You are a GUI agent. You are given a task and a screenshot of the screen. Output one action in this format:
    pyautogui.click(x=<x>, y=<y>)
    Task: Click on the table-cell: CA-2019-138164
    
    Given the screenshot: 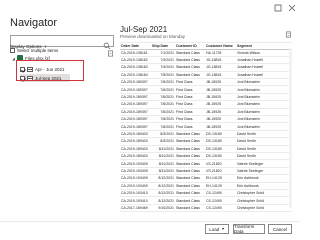 What is the action you would take?
    pyautogui.click(x=135, y=75)
    